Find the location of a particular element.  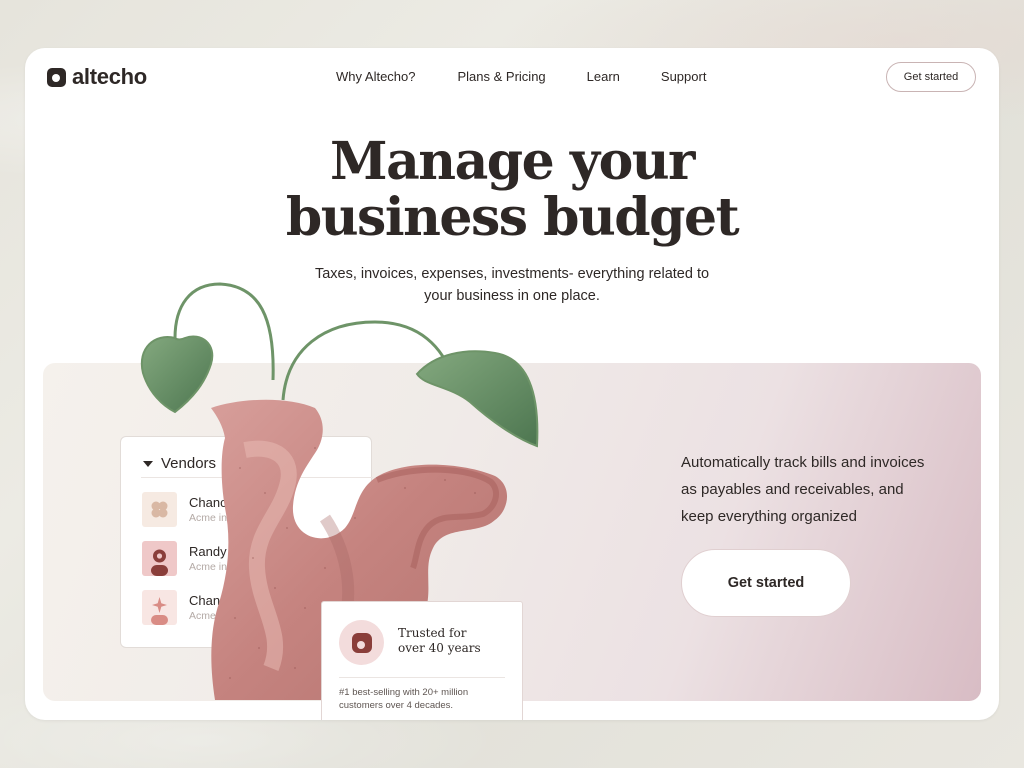

vendor-row: Randy Stanton Acme inc is located at coordinates (208, 558).